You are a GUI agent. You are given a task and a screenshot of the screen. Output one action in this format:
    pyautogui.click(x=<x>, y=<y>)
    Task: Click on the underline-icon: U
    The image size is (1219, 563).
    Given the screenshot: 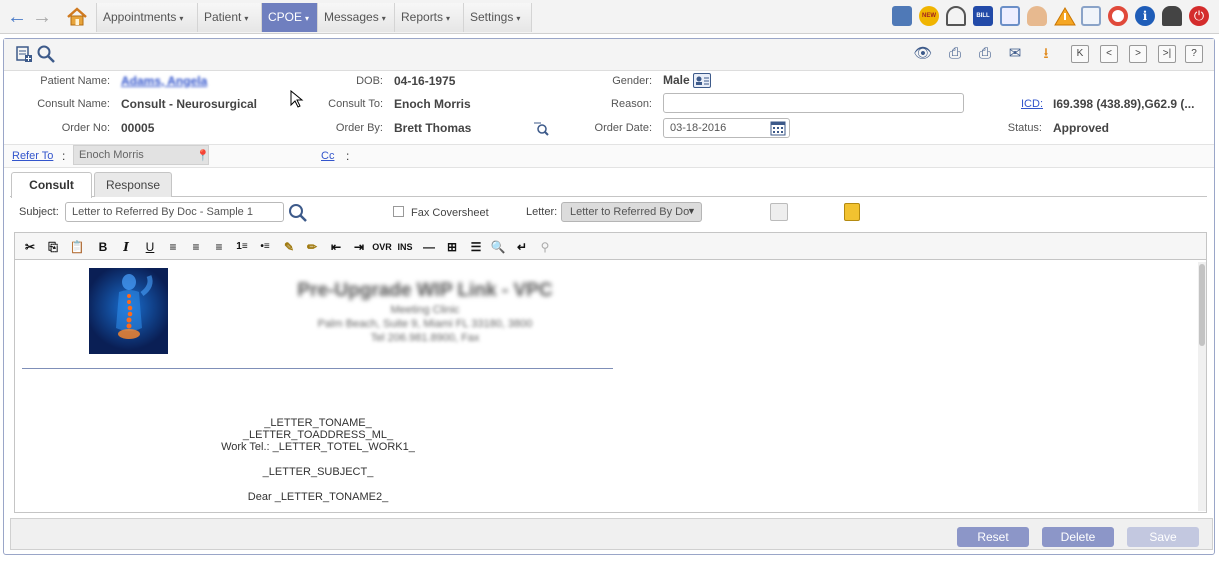 What is the action you would take?
    pyautogui.click(x=150, y=247)
    